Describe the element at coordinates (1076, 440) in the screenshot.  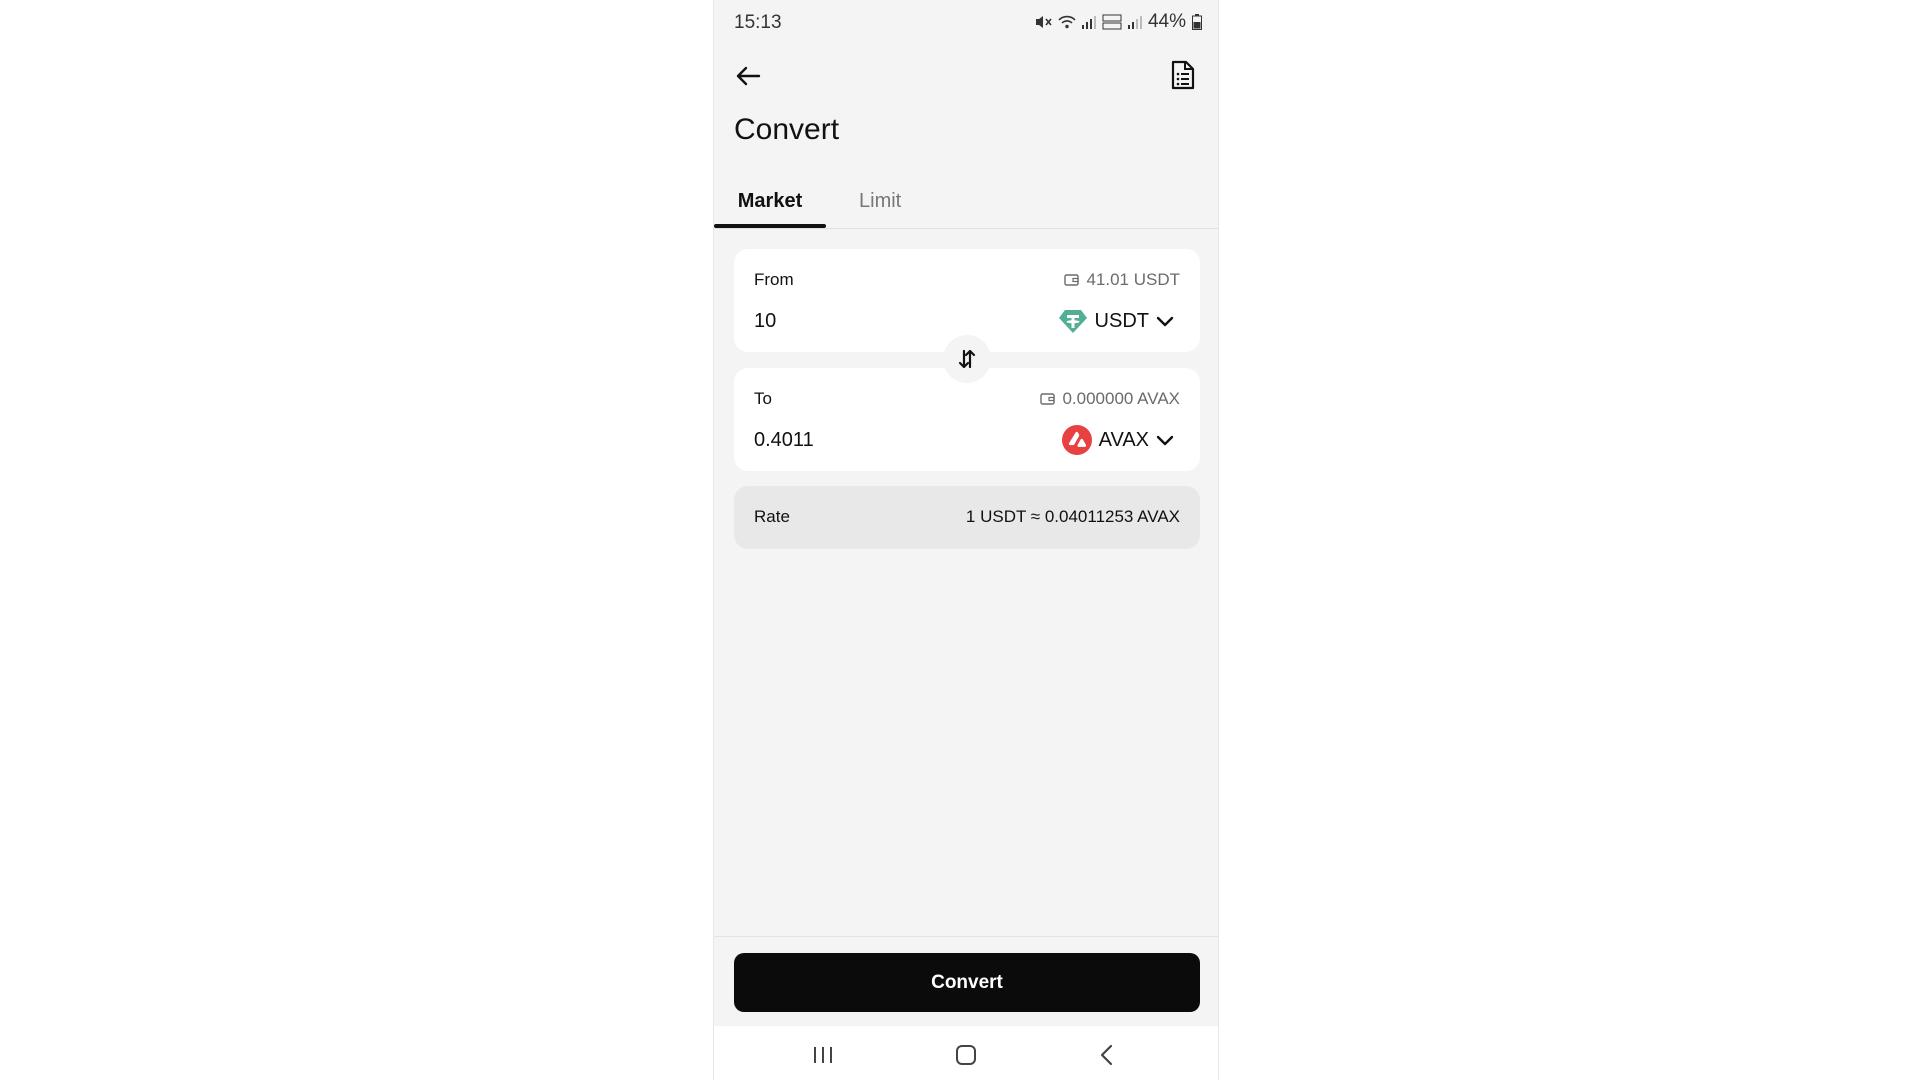
I see `avax-logo-icon` at that location.